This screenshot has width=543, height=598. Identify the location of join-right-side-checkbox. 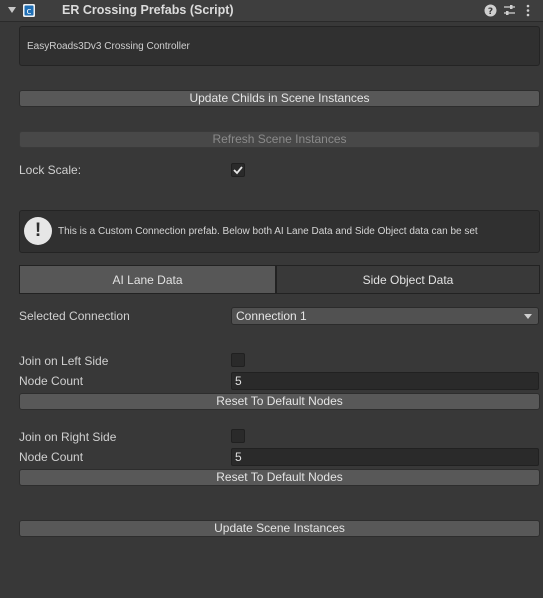
(238, 436).